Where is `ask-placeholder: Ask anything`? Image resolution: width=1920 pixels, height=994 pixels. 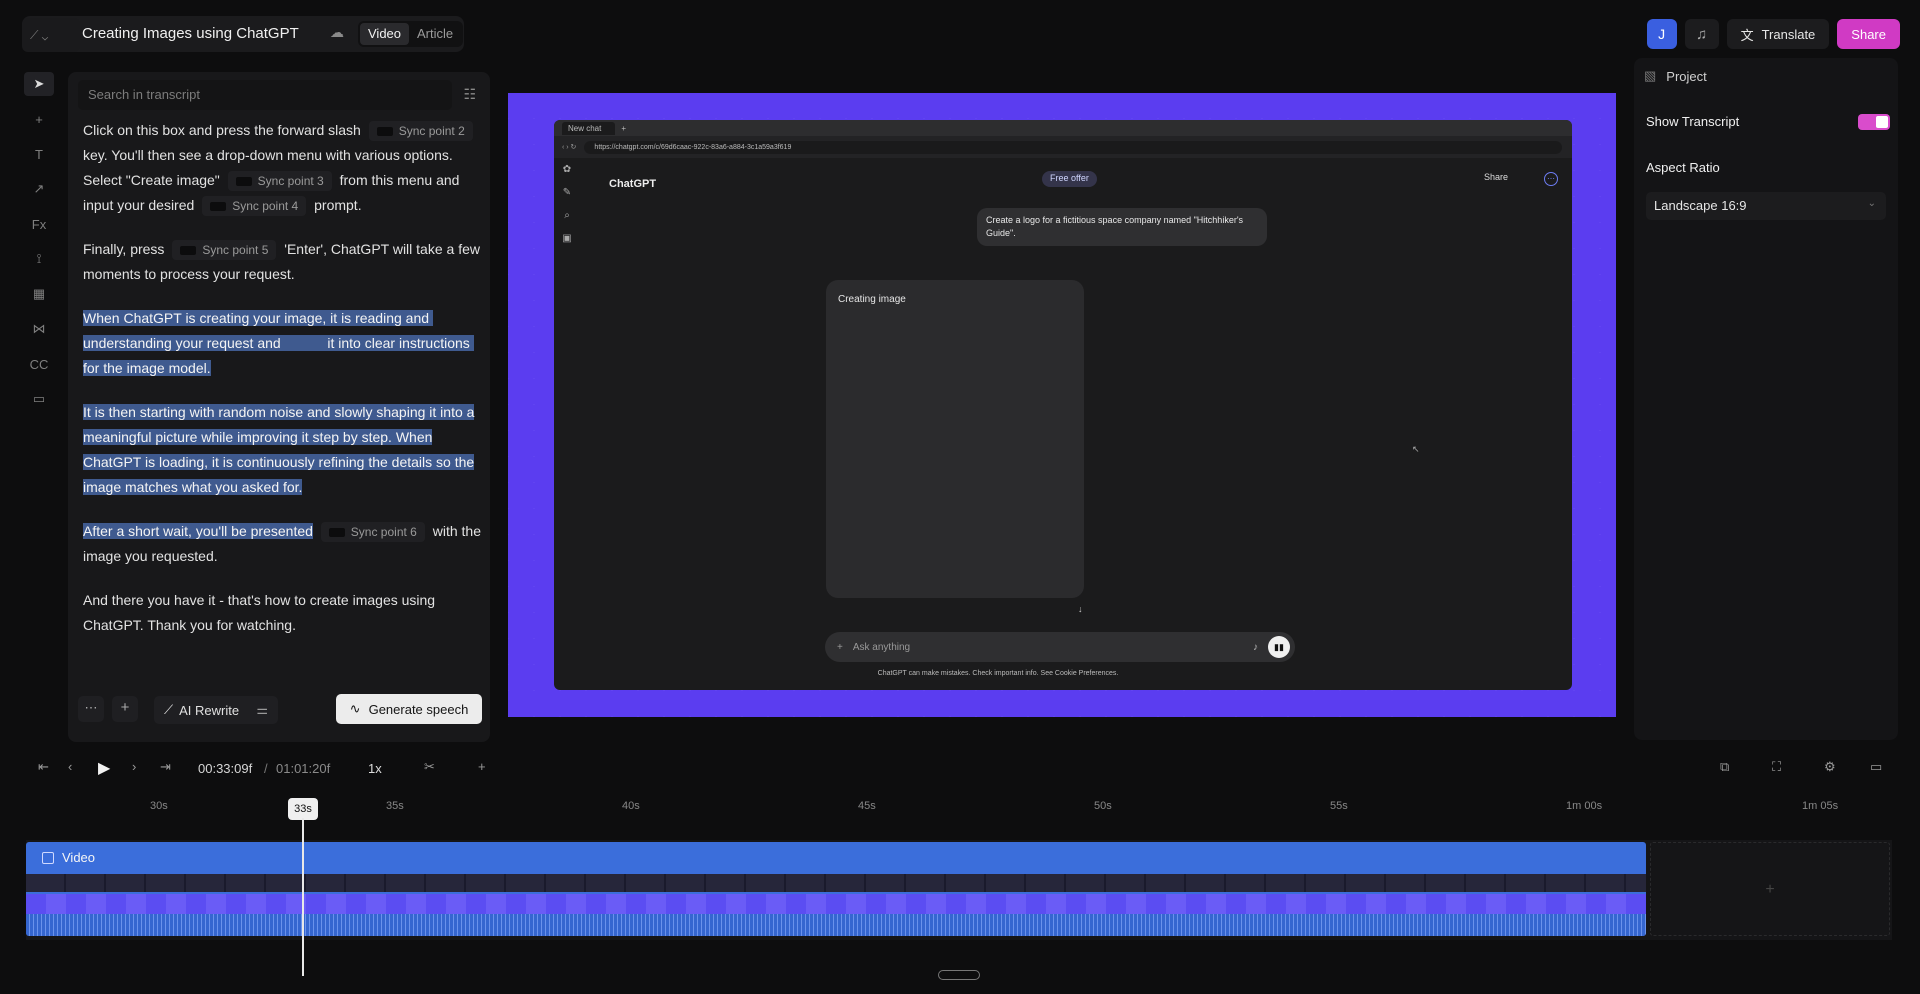 ask-placeholder: Ask anything is located at coordinates (881, 647).